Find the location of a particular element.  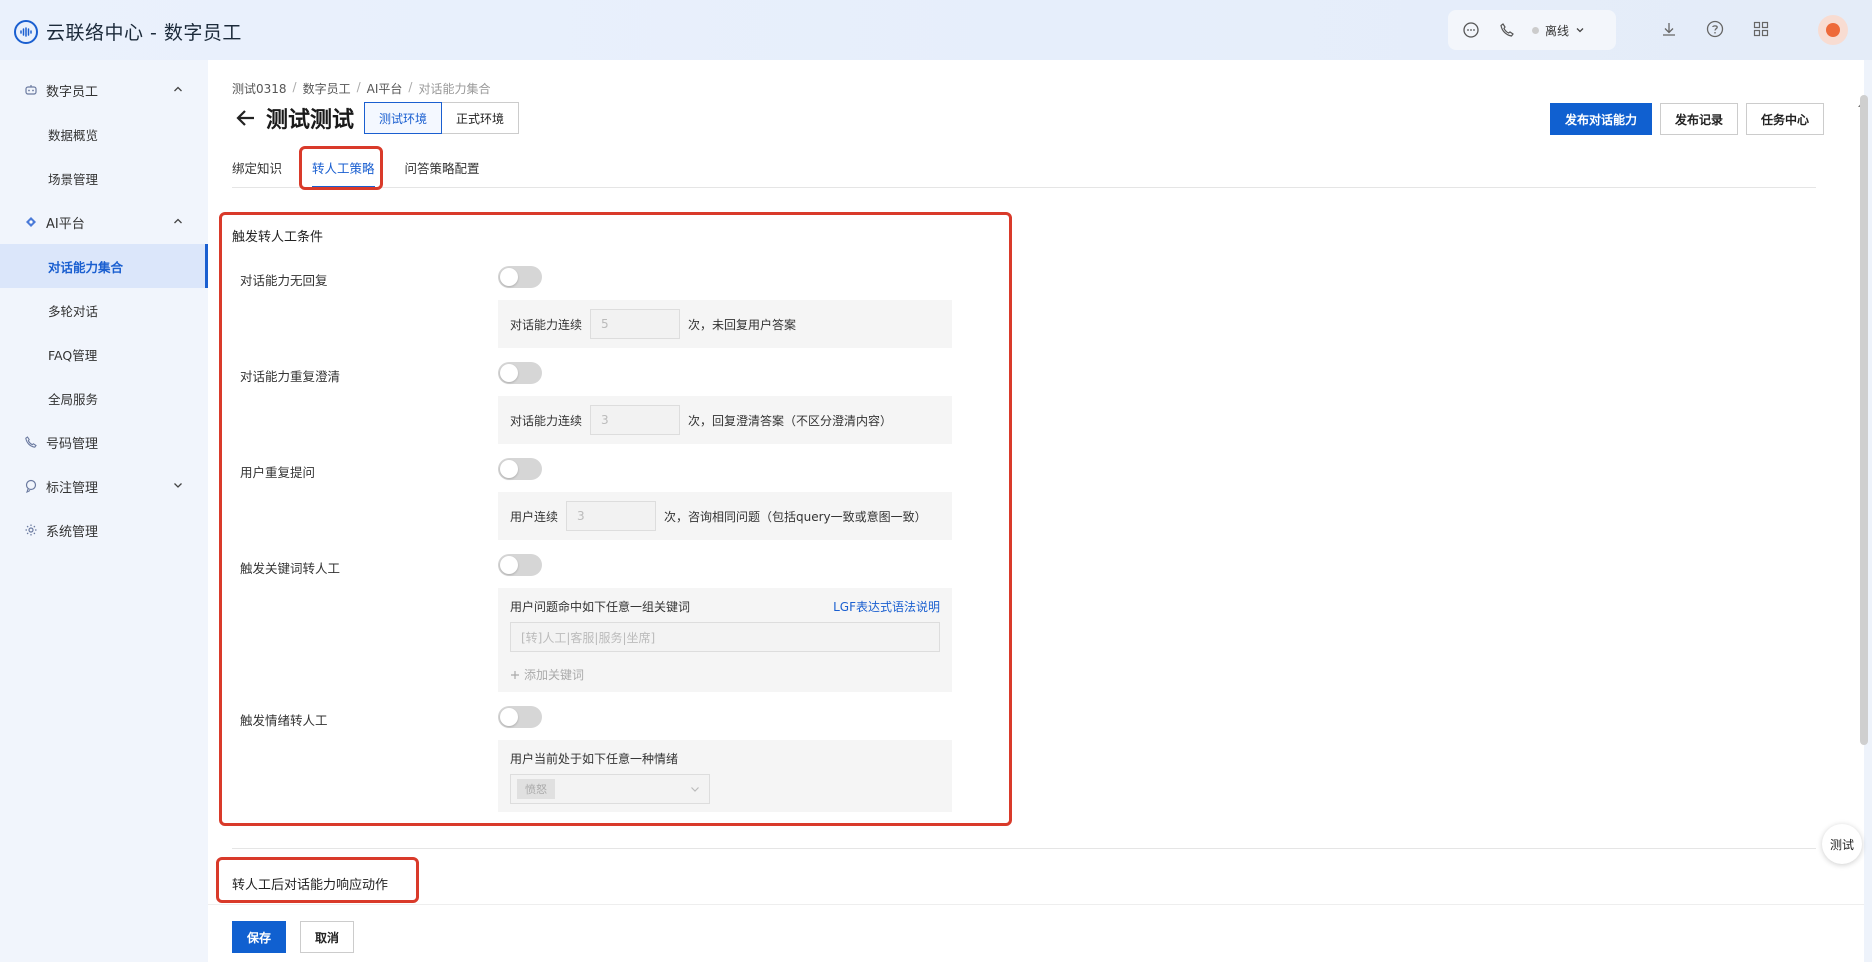

breadcrumb-item: 测试0318 is located at coordinates (259, 88).